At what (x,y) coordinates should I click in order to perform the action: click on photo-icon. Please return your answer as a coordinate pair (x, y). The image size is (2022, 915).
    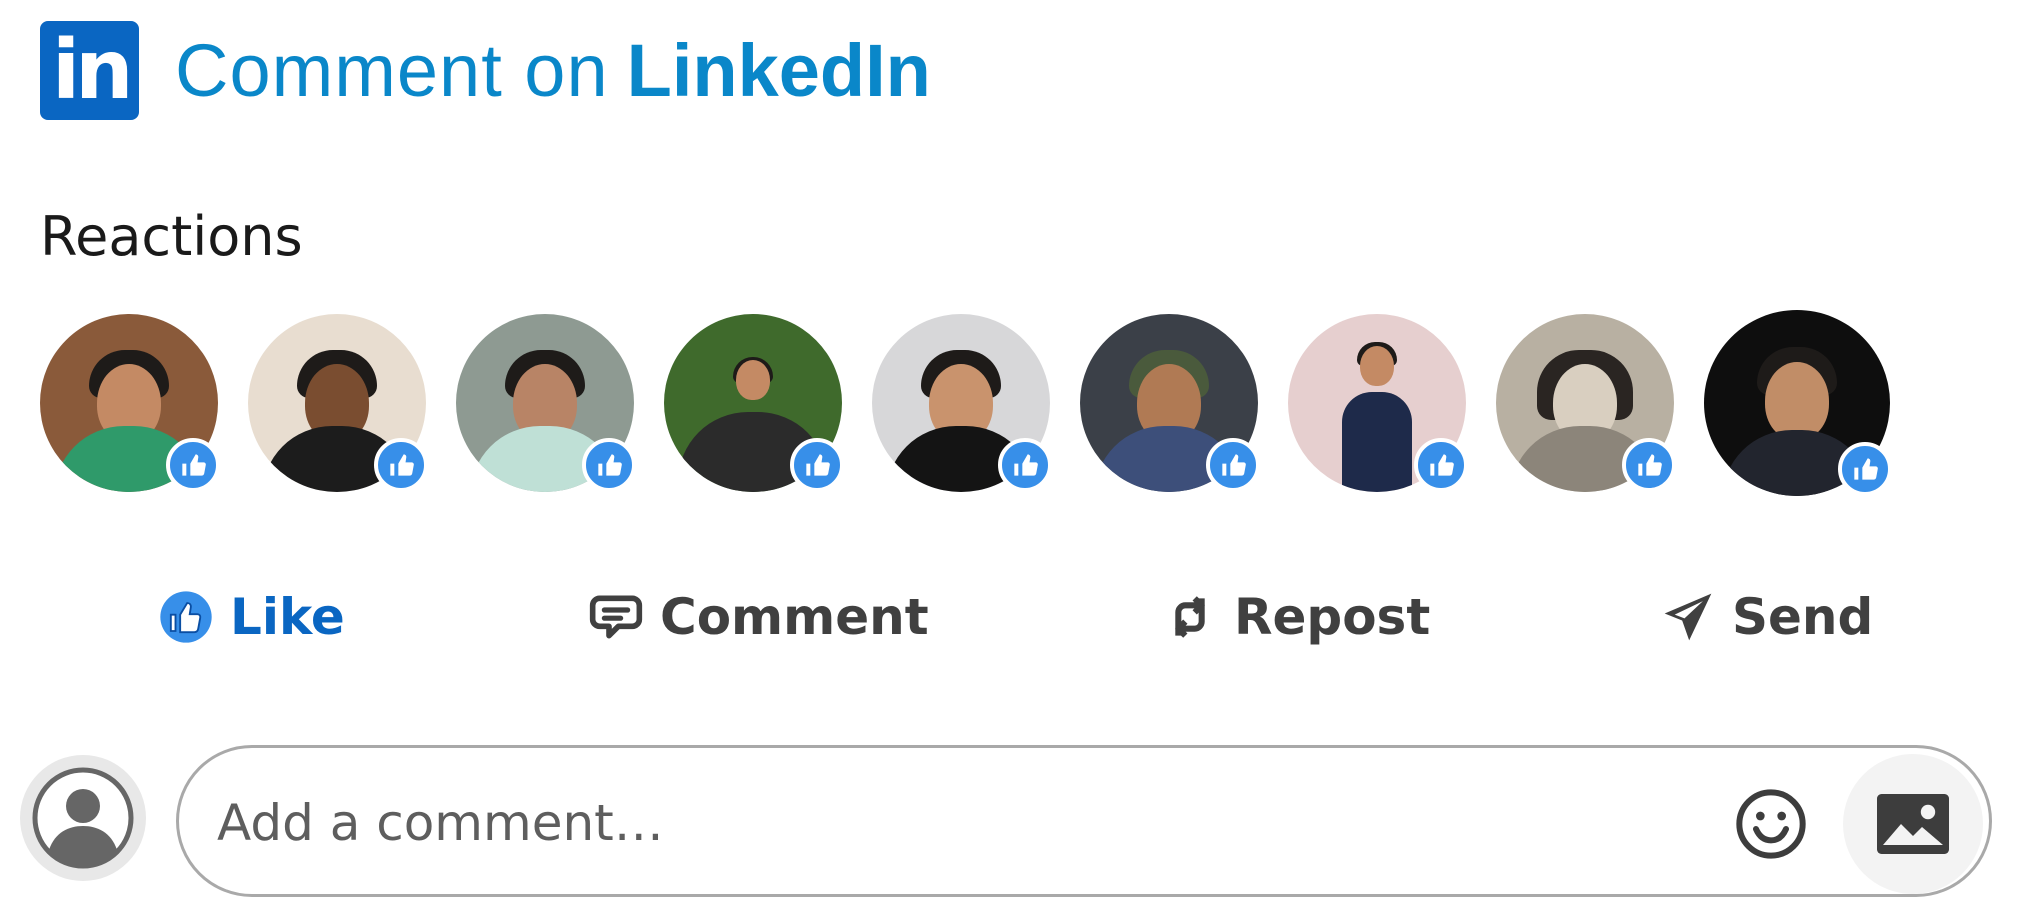
    Looking at the image, I should click on (1913, 824).